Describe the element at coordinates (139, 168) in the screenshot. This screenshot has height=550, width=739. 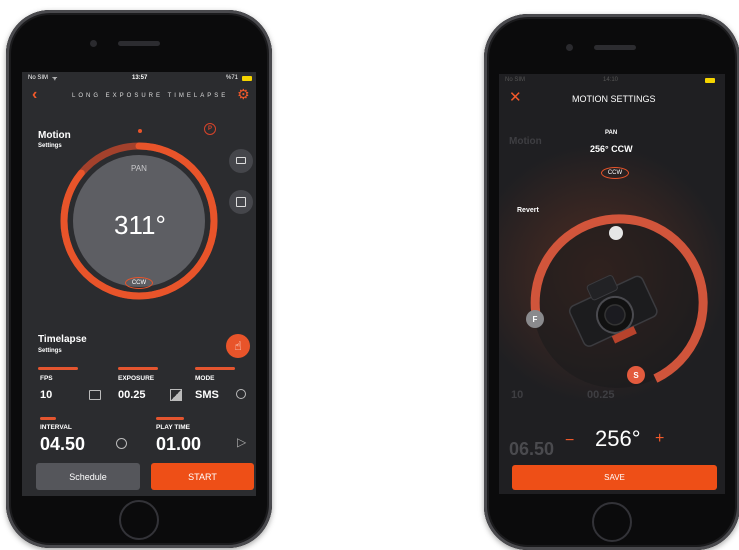
I see `dial-axis-label: PAN` at that location.